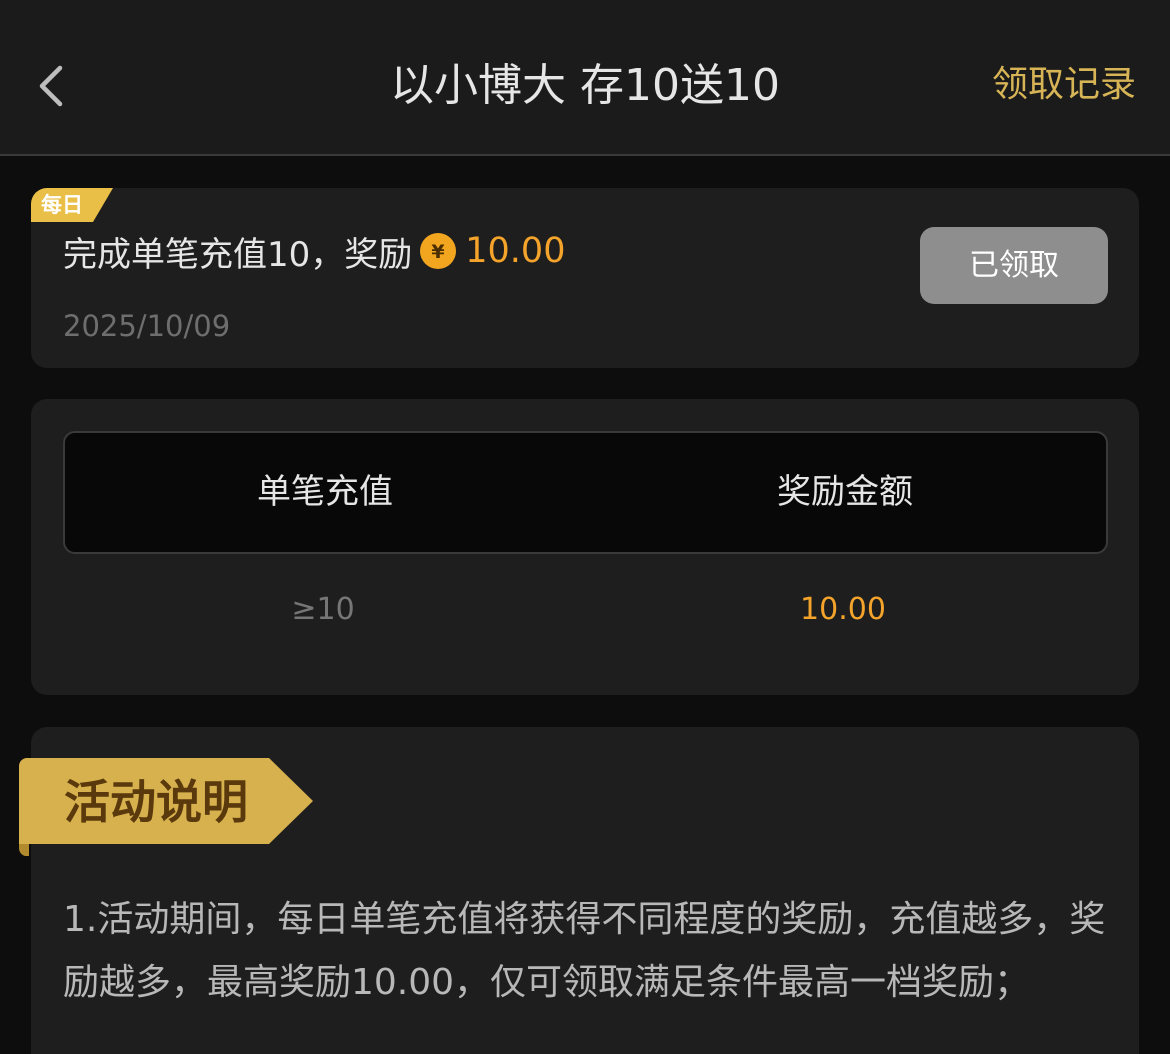 This screenshot has width=1170, height=1054. I want to click on daily-tag-badge: 每日, so click(72, 205).